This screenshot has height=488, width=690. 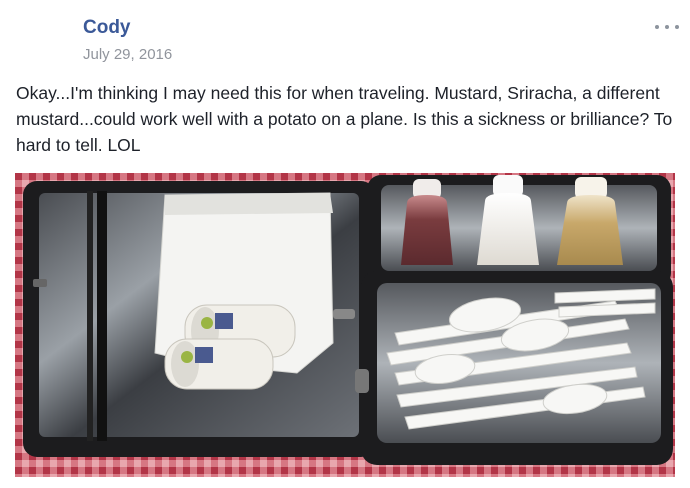 I want to click on more-options-button, so click(x=667, y=27).